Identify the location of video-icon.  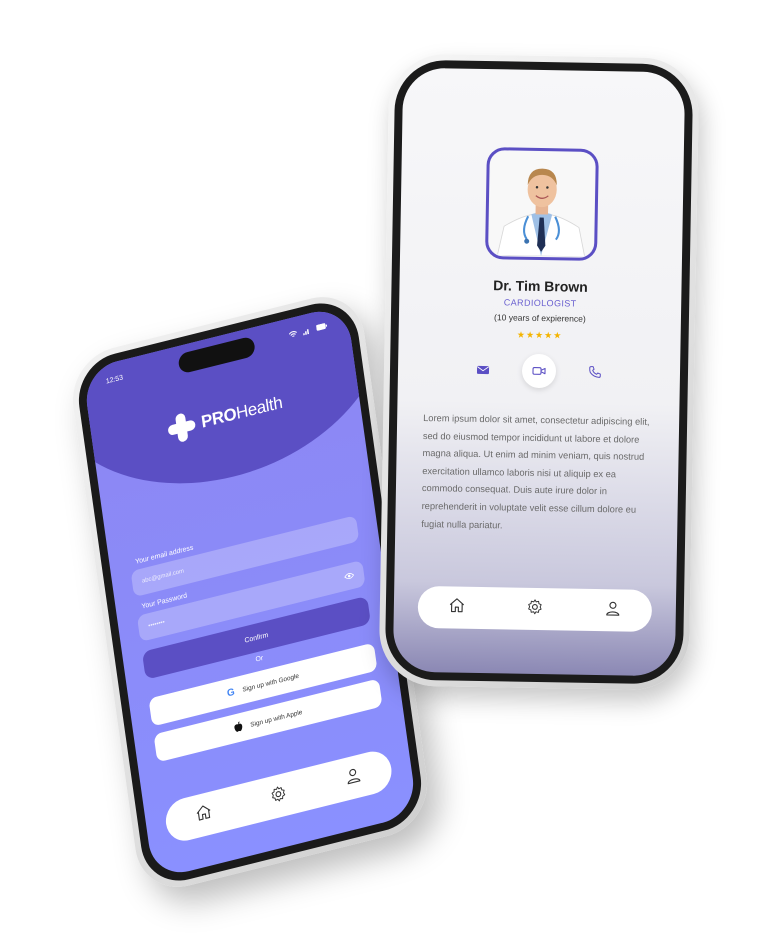
(539, 371).